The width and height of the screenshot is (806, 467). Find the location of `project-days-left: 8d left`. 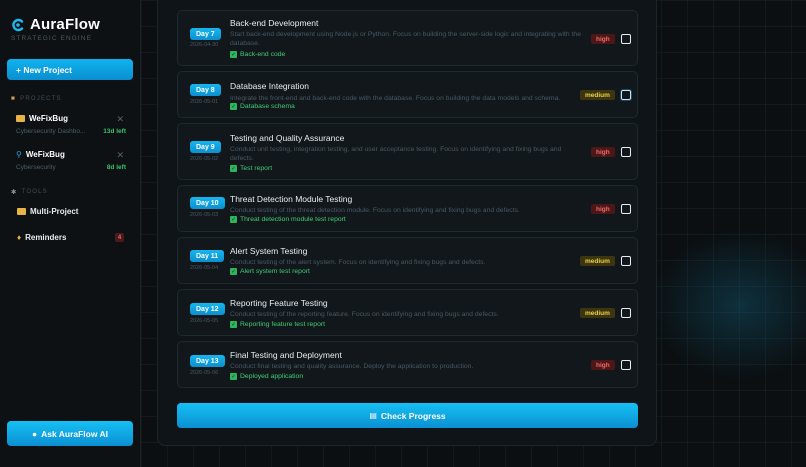

project-days-left: 8d left is located at coordinates (116, 167).